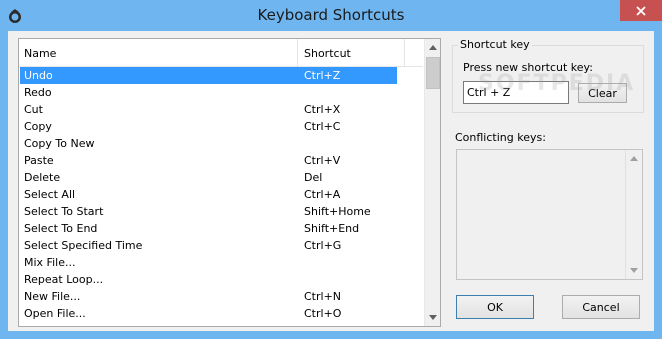 This screenshot has height=339, width=662. Describe the element at coordinates (221, 245) in the screenshot. I see `list-row: Select Specified Time Ctrl+G` at that location.